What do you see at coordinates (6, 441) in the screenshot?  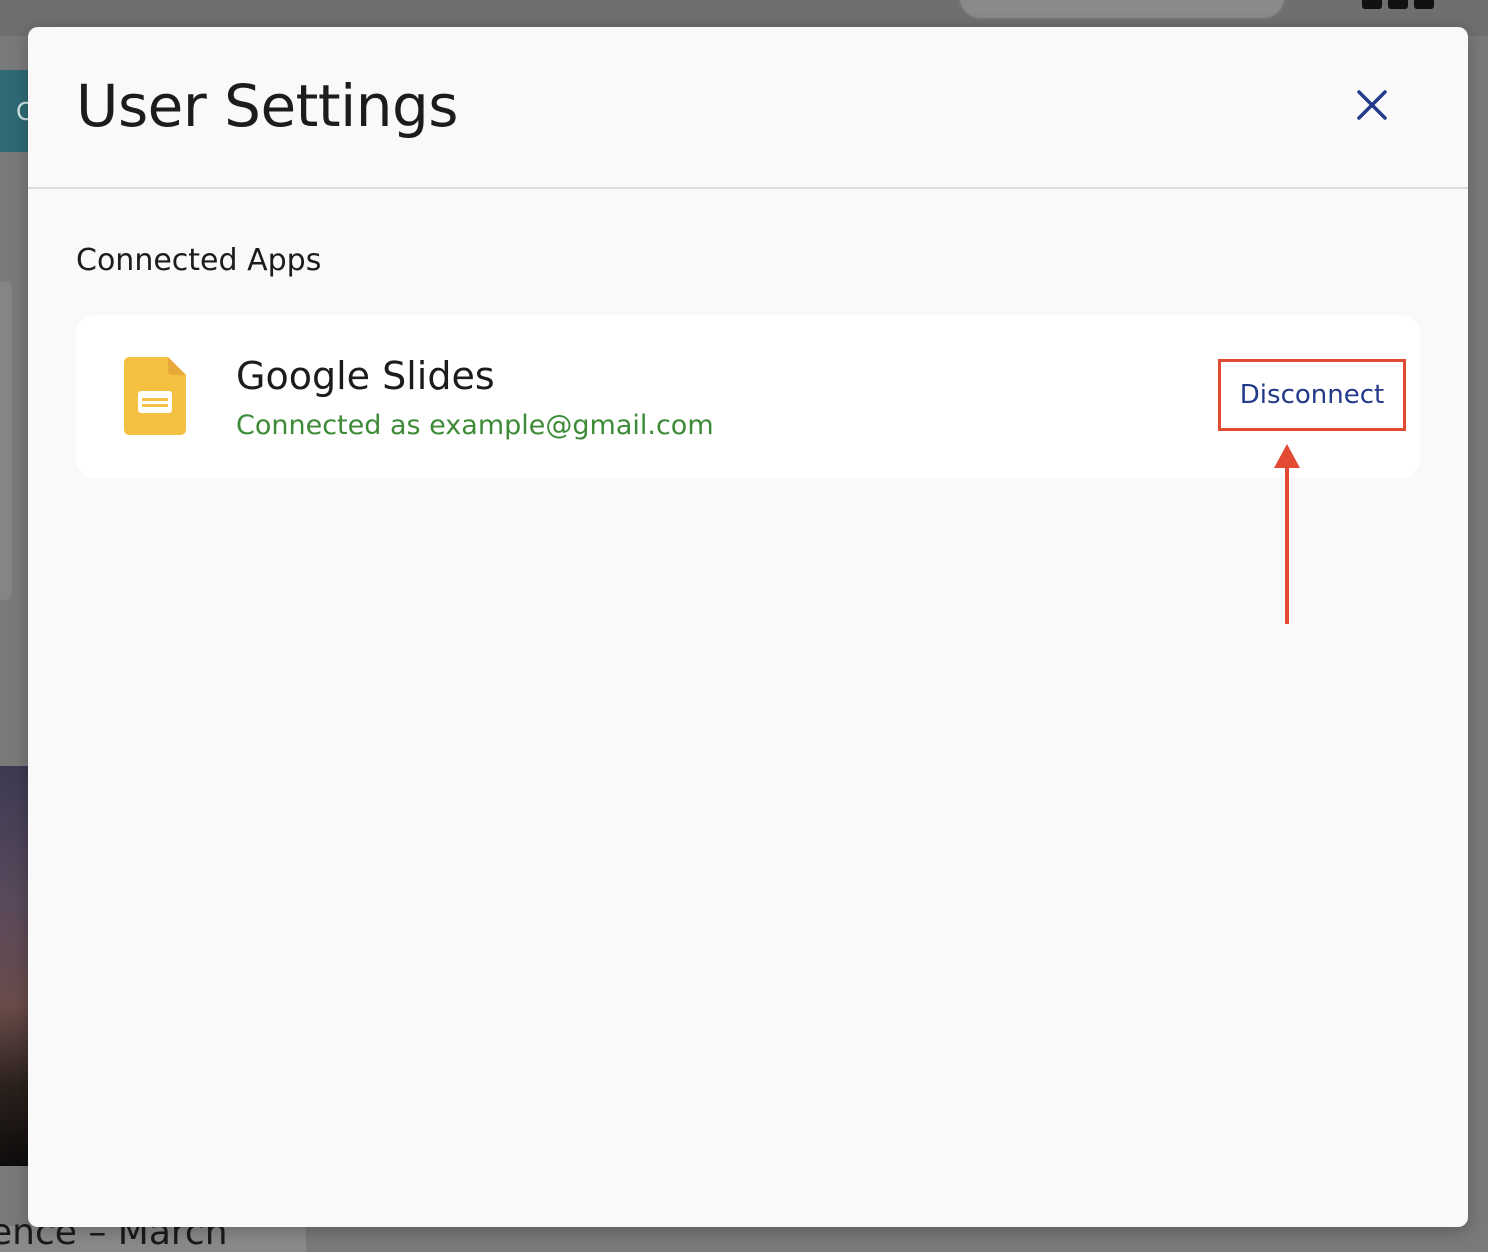 I see `background-card` at bounding box center [6, 441].